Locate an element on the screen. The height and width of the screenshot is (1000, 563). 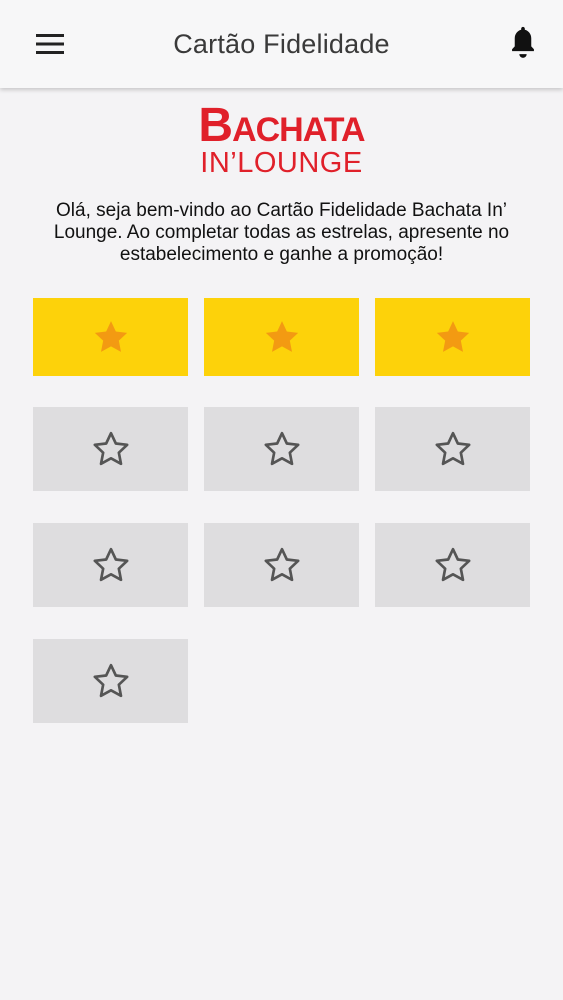
brand-logo: BACHATA IN’LOUNGE is located at coordinates (281, 140).